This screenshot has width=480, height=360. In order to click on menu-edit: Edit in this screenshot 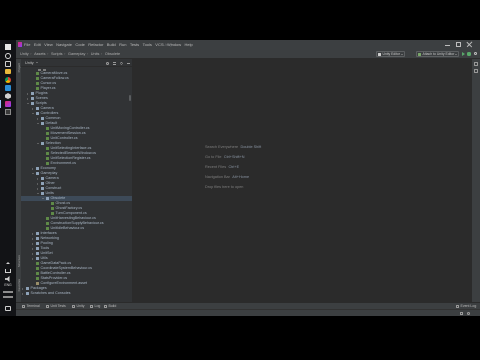, I will do `click(37, 44)`.